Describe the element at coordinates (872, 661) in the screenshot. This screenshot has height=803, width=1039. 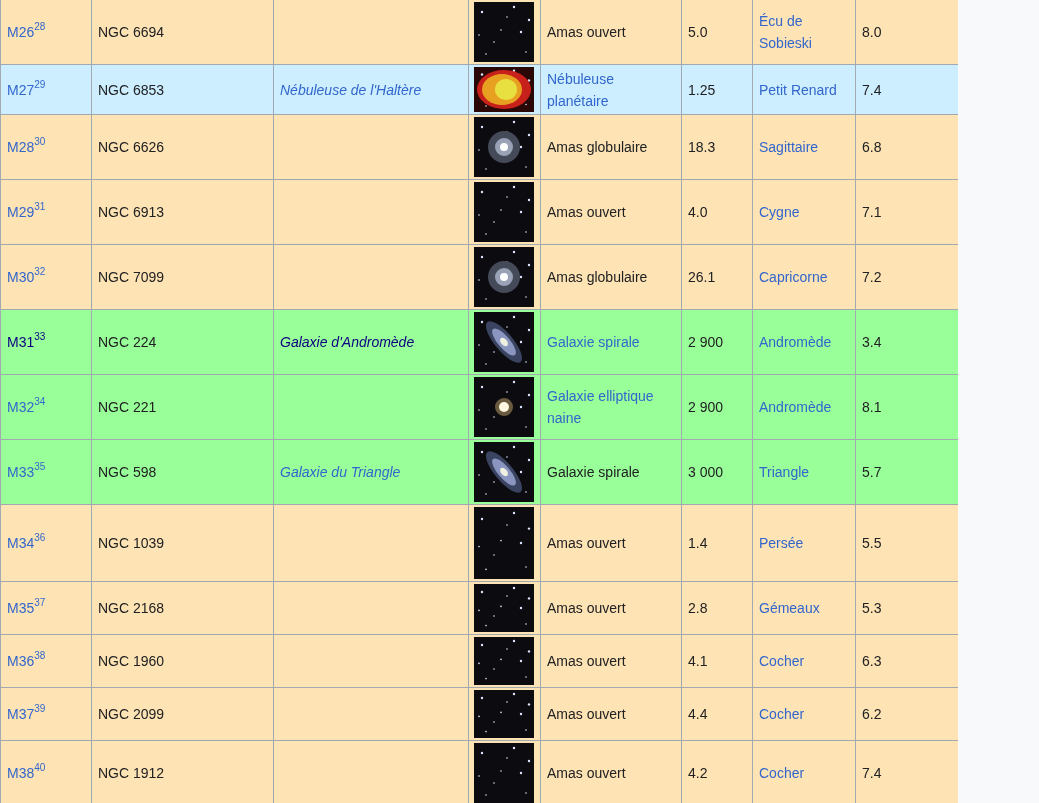
I see `magnitude-text: 6.3` at that location.